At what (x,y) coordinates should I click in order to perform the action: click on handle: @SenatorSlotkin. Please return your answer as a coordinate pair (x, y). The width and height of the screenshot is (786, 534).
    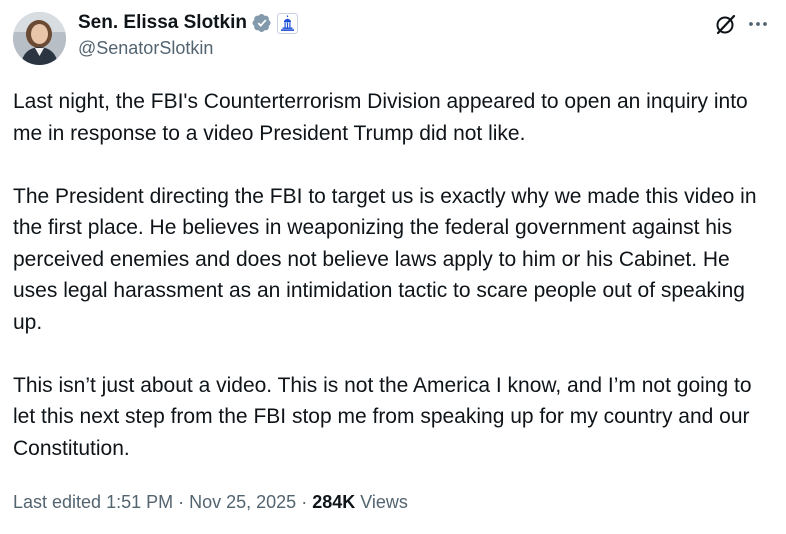
    Looking at the image, I should click on (188, 48).